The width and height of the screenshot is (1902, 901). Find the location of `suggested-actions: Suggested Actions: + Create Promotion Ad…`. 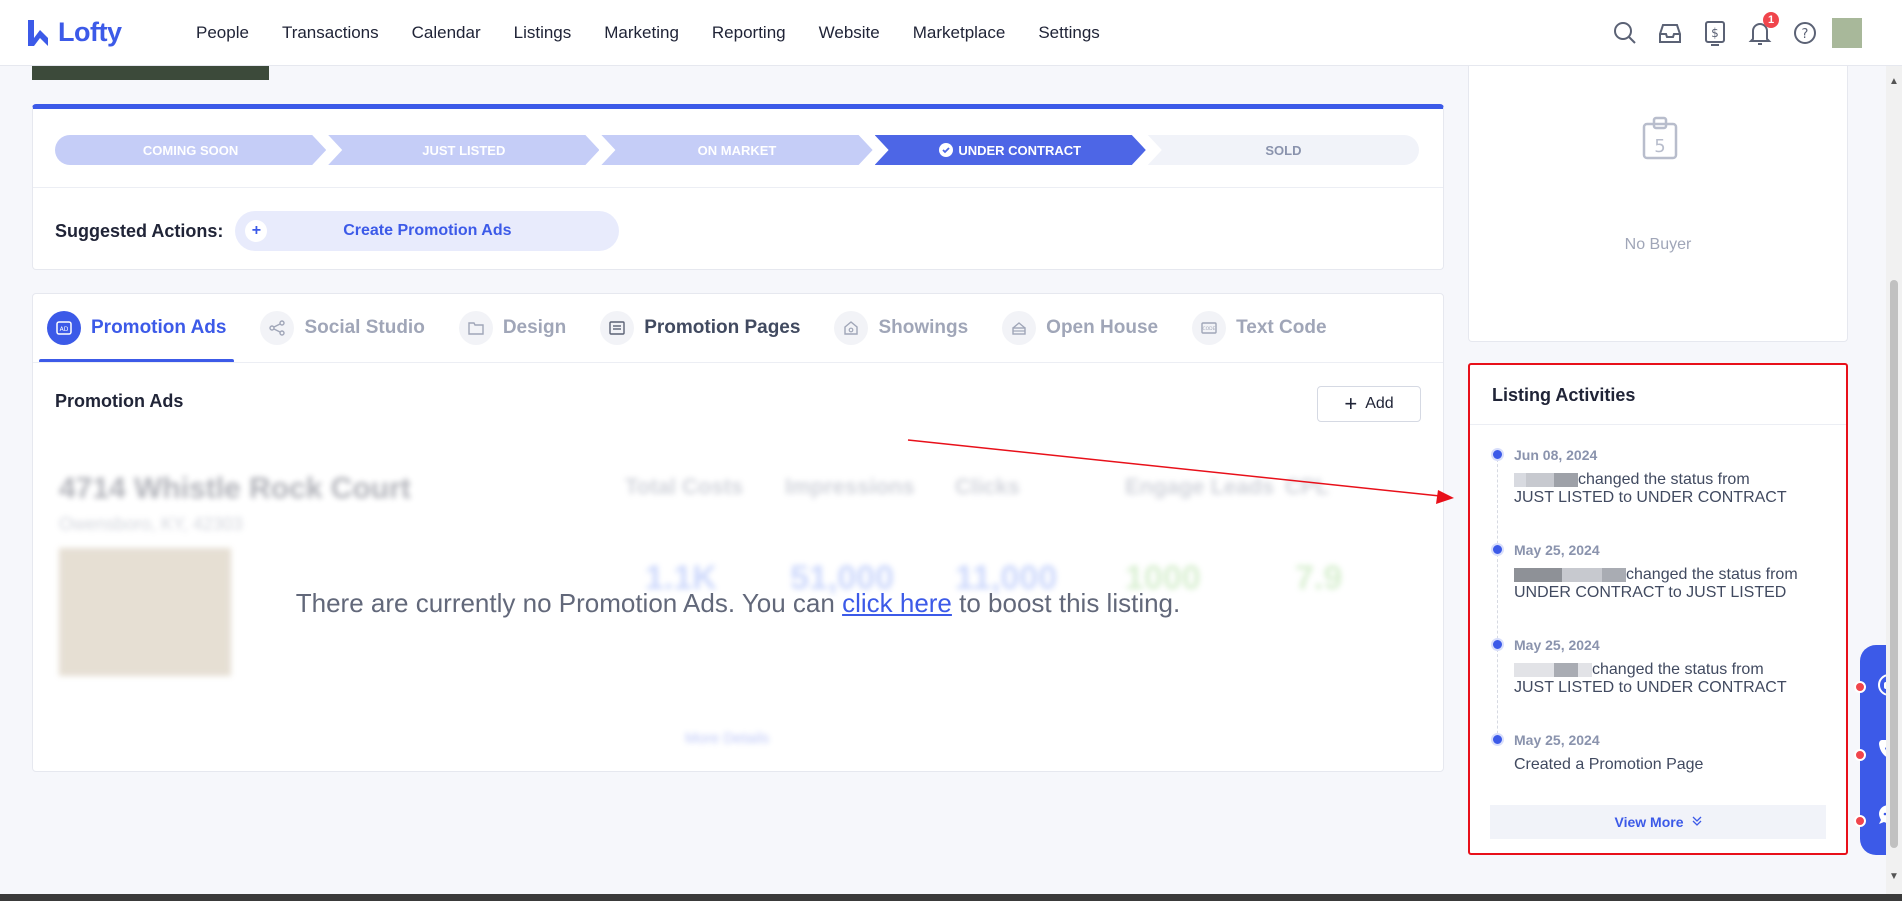

suggested-actions: Suggested Actions: + Create Promotion Ad… is located at coordinates (337, 231).